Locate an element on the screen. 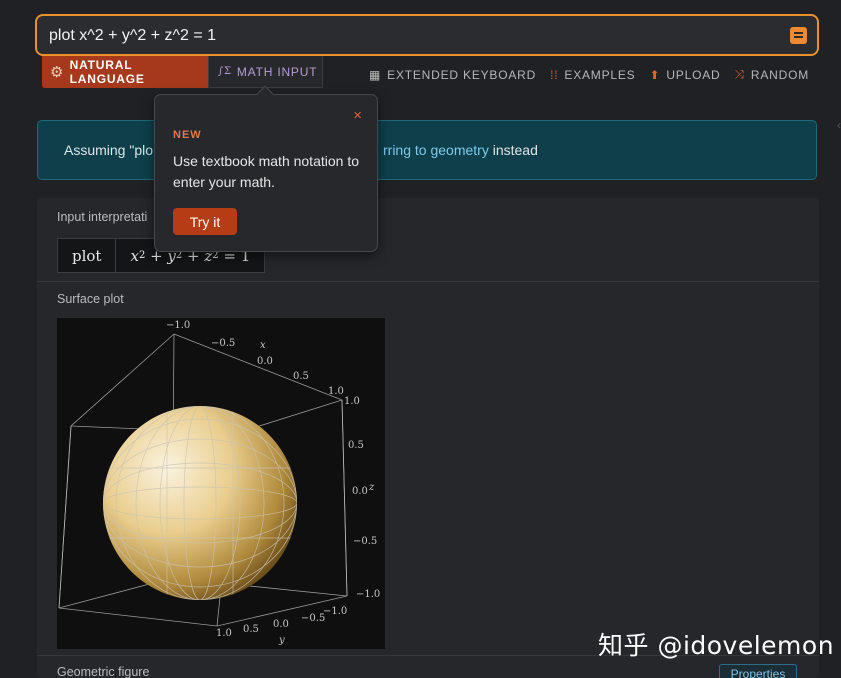 Image resolution: width=841 pixels, height=678 pixels. upload-label: UPLOAD is located at coordinates (693, 74).